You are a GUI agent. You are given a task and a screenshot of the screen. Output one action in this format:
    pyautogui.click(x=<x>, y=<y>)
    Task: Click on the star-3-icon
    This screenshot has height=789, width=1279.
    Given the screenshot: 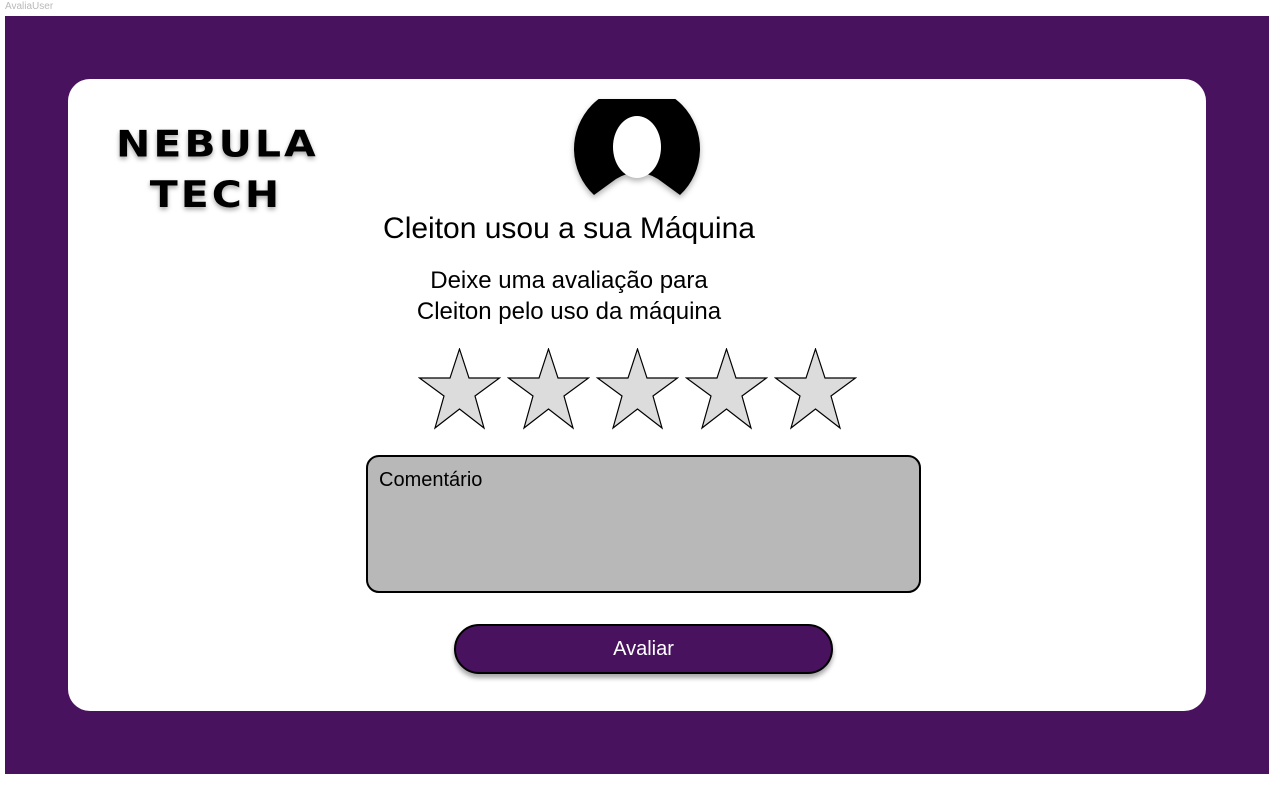 What is the action you would take?
    pyautogui.click(x=637, y=389)
    